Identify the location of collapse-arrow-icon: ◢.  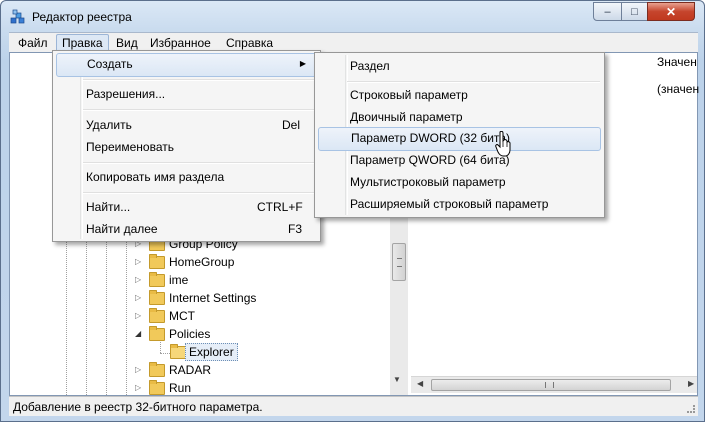
(138, 334).